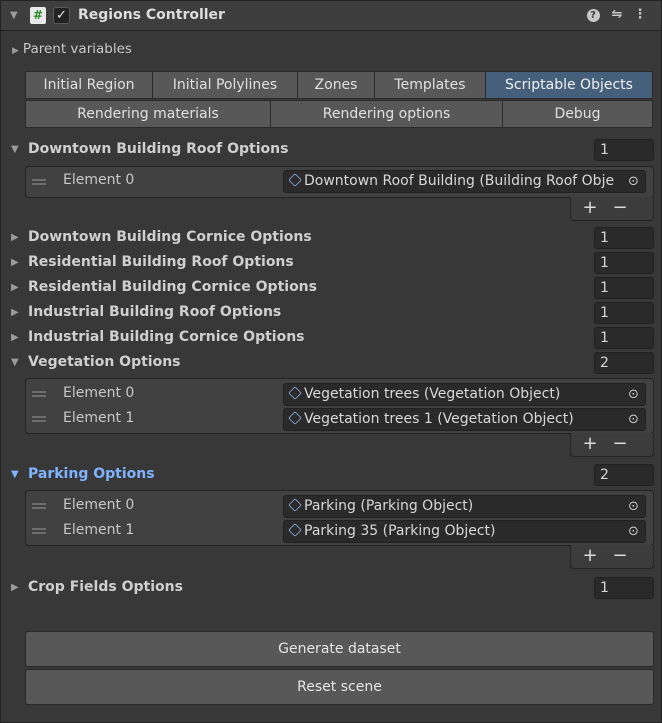 This screenshot has height=723, width=662. Describe the element at coordinates (624, 363) in the screenshot. I see `vegetation-size-field: 2` at that location.